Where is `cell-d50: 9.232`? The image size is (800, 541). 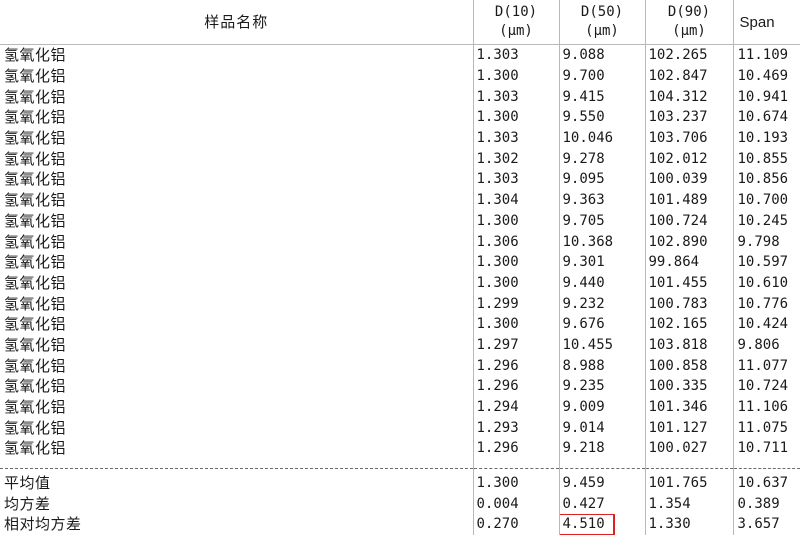 cell-d50: 9.232 is located at coordinates (602, 303).